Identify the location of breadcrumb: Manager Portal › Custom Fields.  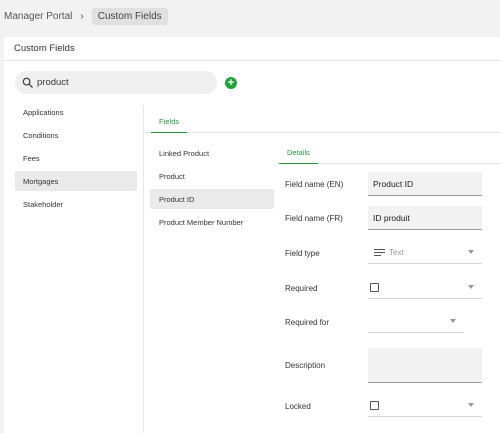
(250, 16).